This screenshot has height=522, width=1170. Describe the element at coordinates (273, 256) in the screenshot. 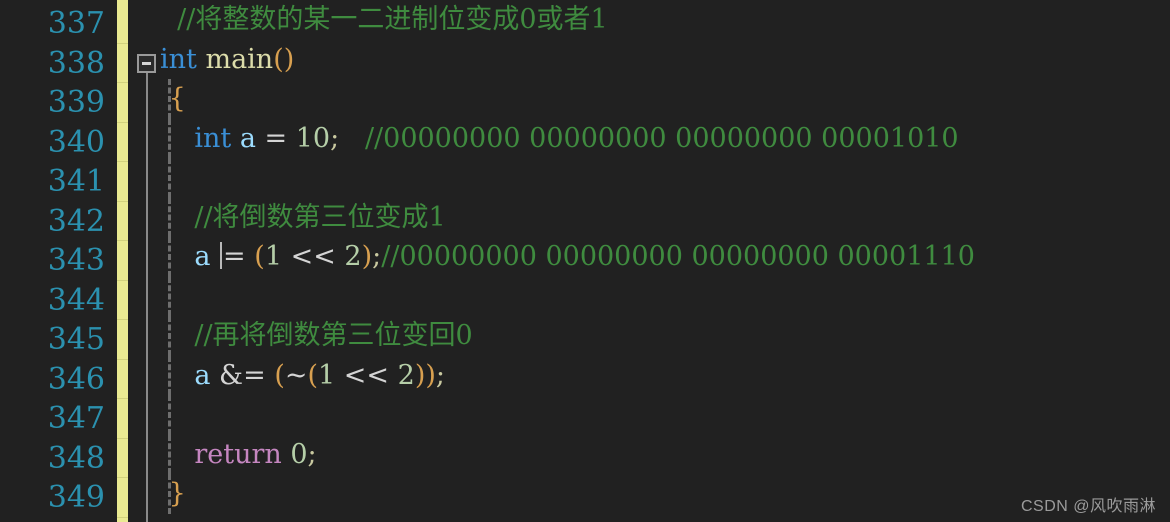

I see `code-token: 1` at that location.